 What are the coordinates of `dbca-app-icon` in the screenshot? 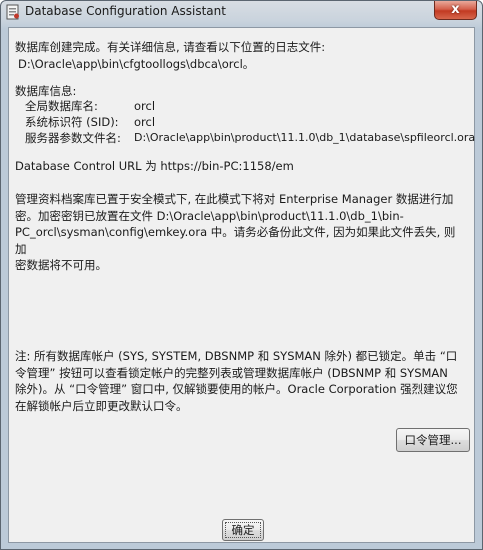 It's located at (12, 12).